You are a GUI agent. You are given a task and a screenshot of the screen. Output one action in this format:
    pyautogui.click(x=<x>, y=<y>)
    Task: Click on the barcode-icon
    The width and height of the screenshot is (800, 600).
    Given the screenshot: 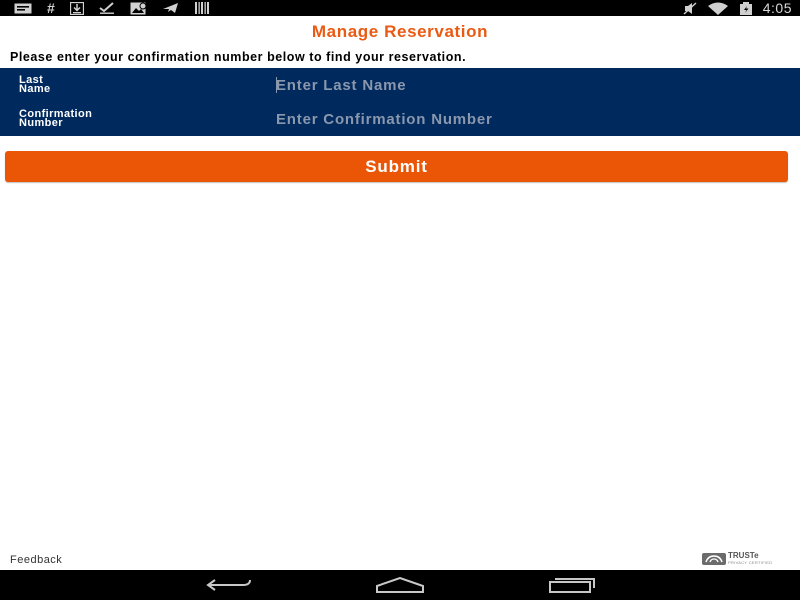 What is the action you would take?
    pyautogui.click(x=202, y=8)
    